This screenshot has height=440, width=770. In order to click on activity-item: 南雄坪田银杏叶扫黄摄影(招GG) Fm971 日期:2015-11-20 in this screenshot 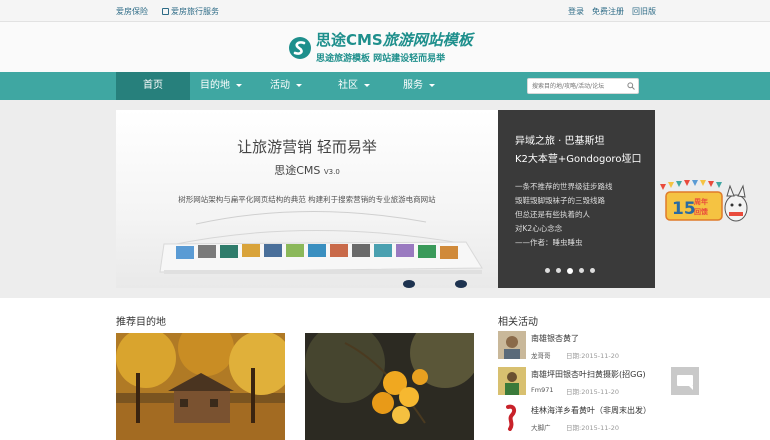, I will do `click(578, 384)`.